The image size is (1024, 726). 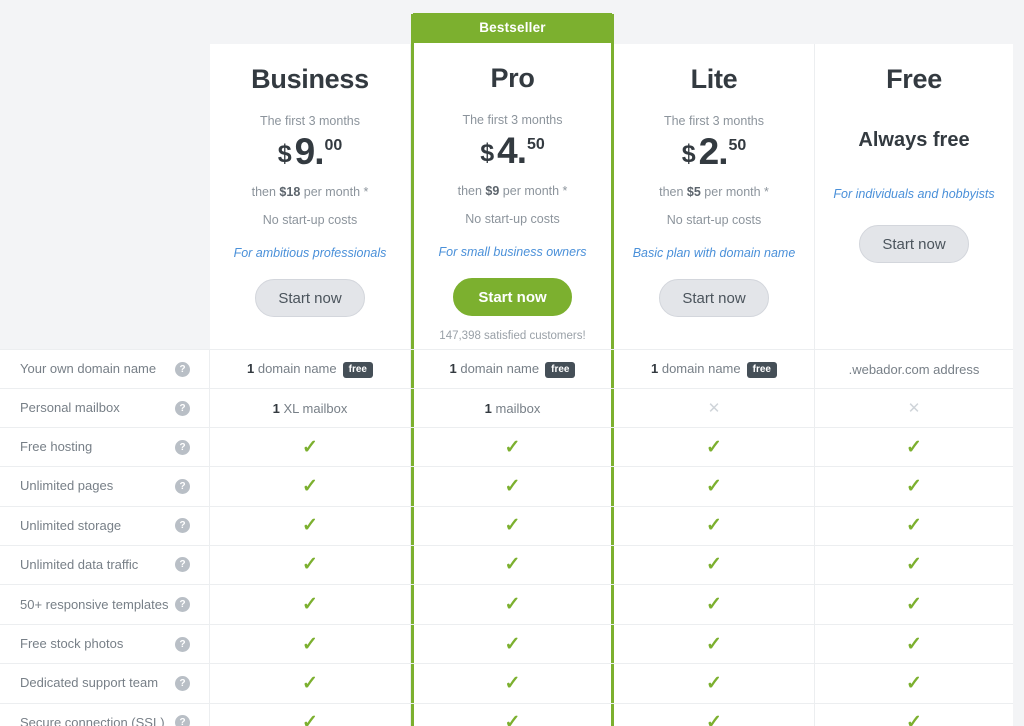 What do you see at coordinates (79, 564) in the screenshot?
I see `feature-label: Unlimited data traffic` at bounding box center [79, 564].